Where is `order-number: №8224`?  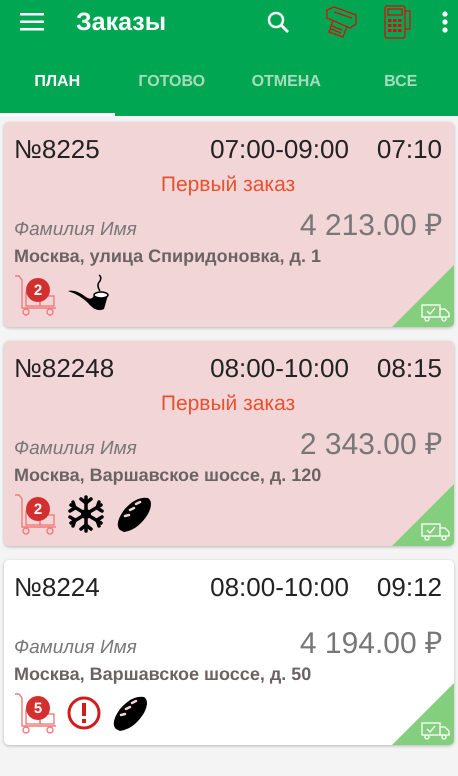 order-number: №8224 is located at coordinates (57, 587).